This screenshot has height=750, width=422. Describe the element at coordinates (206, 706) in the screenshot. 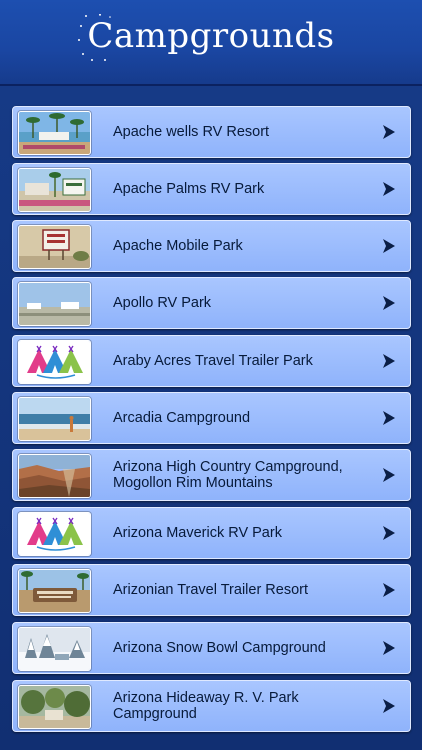

I see `campground-name: Arizona Hideaway R. V. Park Campground` at that location.